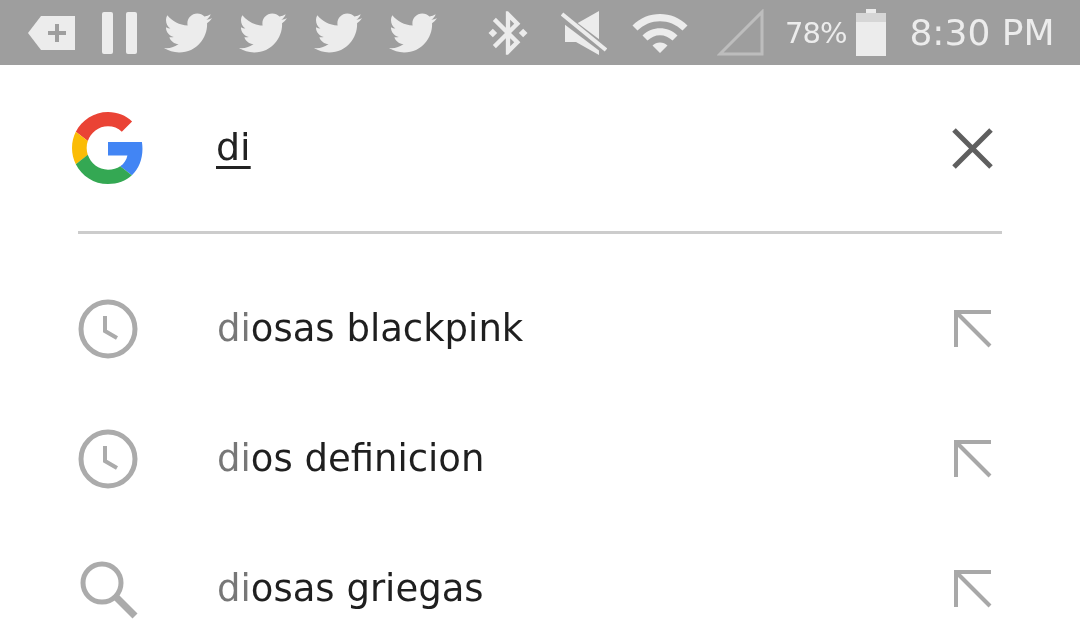 The width and height of the screenshot is (1080, 630). Describe the element at coordinates (108, 589) in the screenshot. I see `search-icon` at that location.